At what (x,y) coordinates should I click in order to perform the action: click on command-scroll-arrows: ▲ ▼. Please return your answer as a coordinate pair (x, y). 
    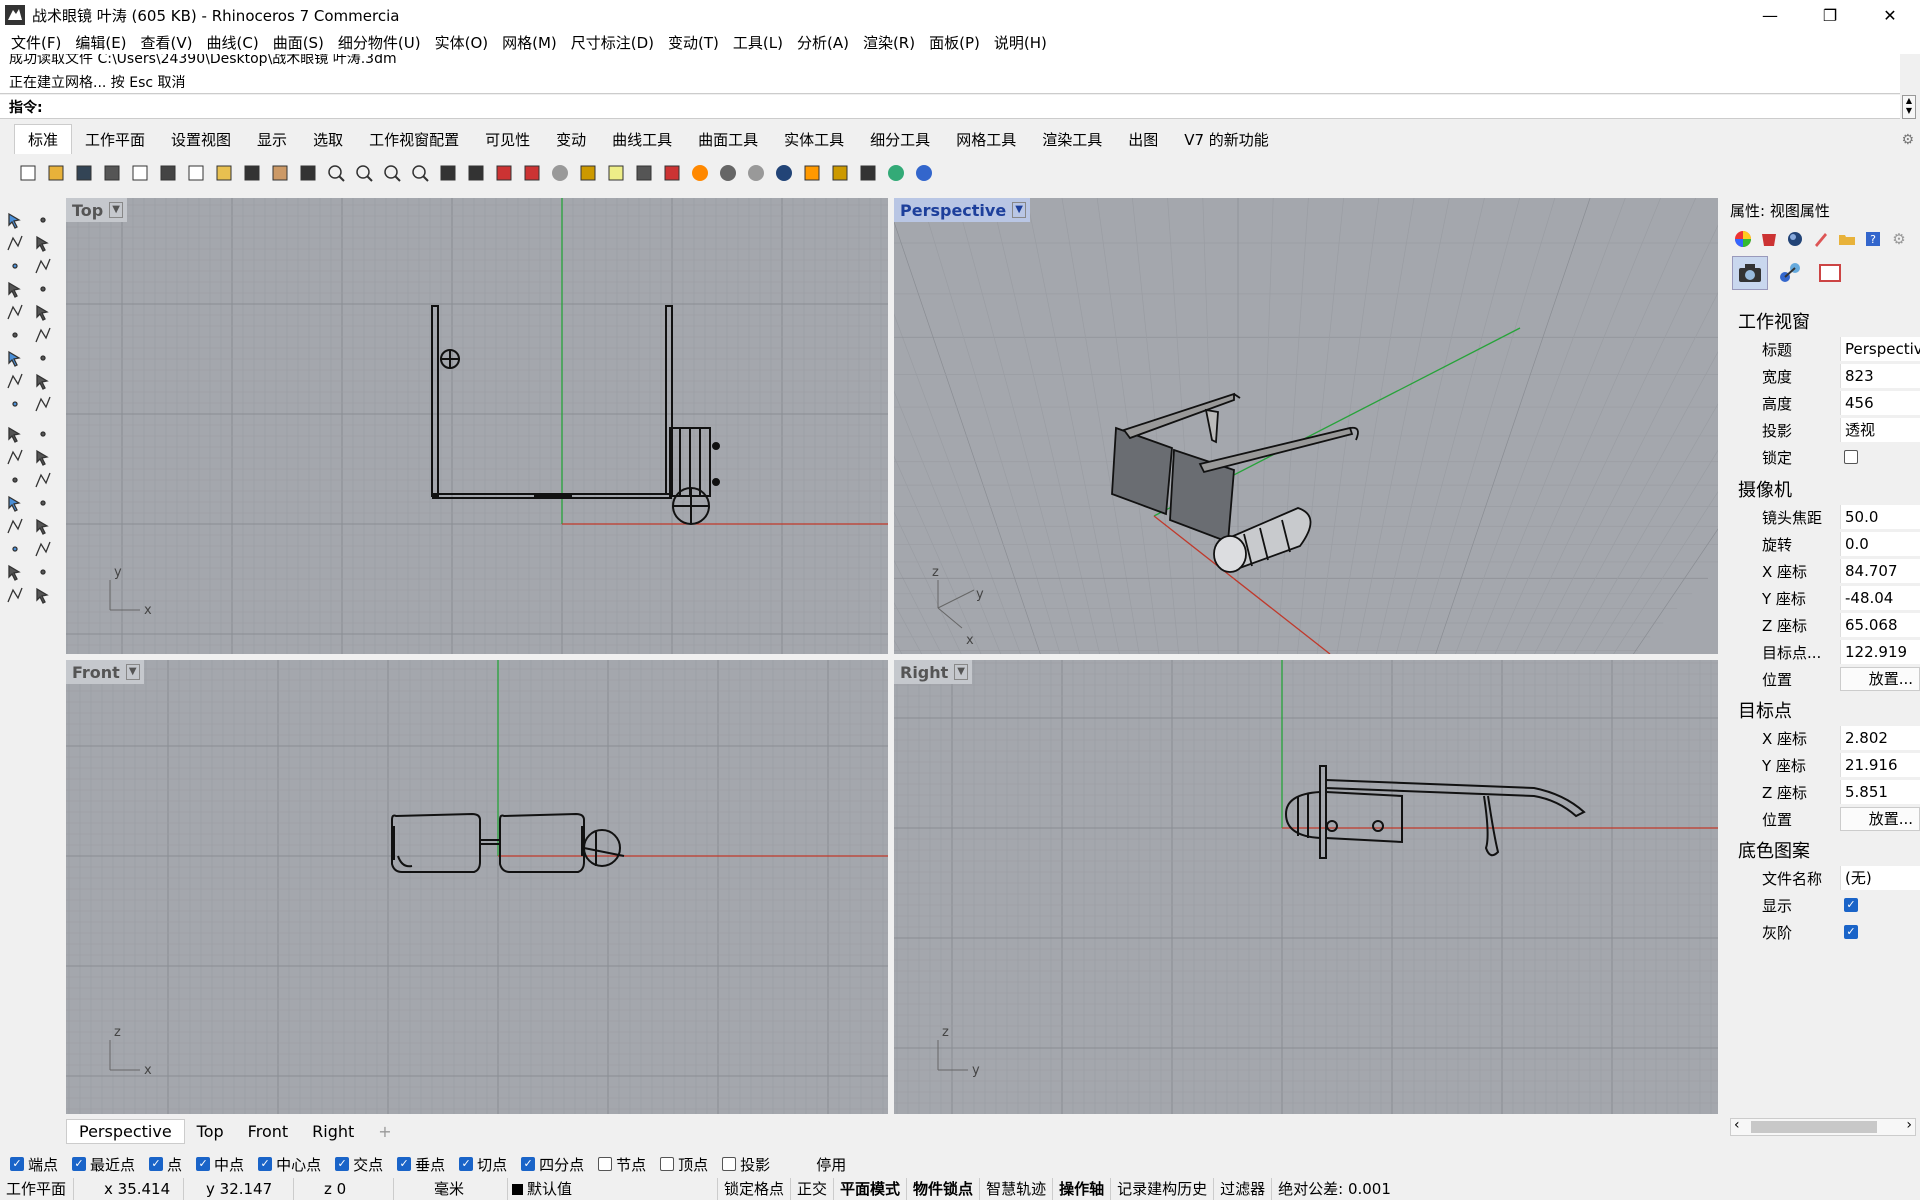
    Looking at the image, I should click on (1909, 107).